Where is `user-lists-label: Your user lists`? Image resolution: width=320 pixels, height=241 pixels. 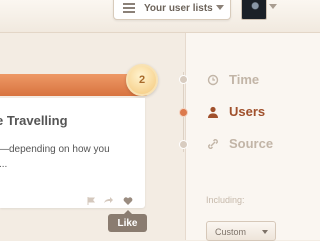 user-lists-label: Your user lists is located at coordinates (178, 8).